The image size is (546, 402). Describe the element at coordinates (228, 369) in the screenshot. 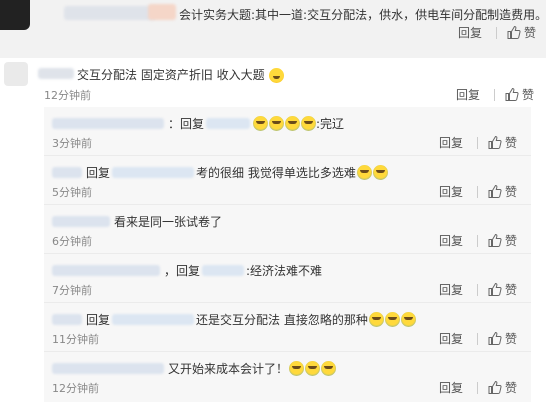

I see `reply-body: 又开始来成本会计了！` at that location.